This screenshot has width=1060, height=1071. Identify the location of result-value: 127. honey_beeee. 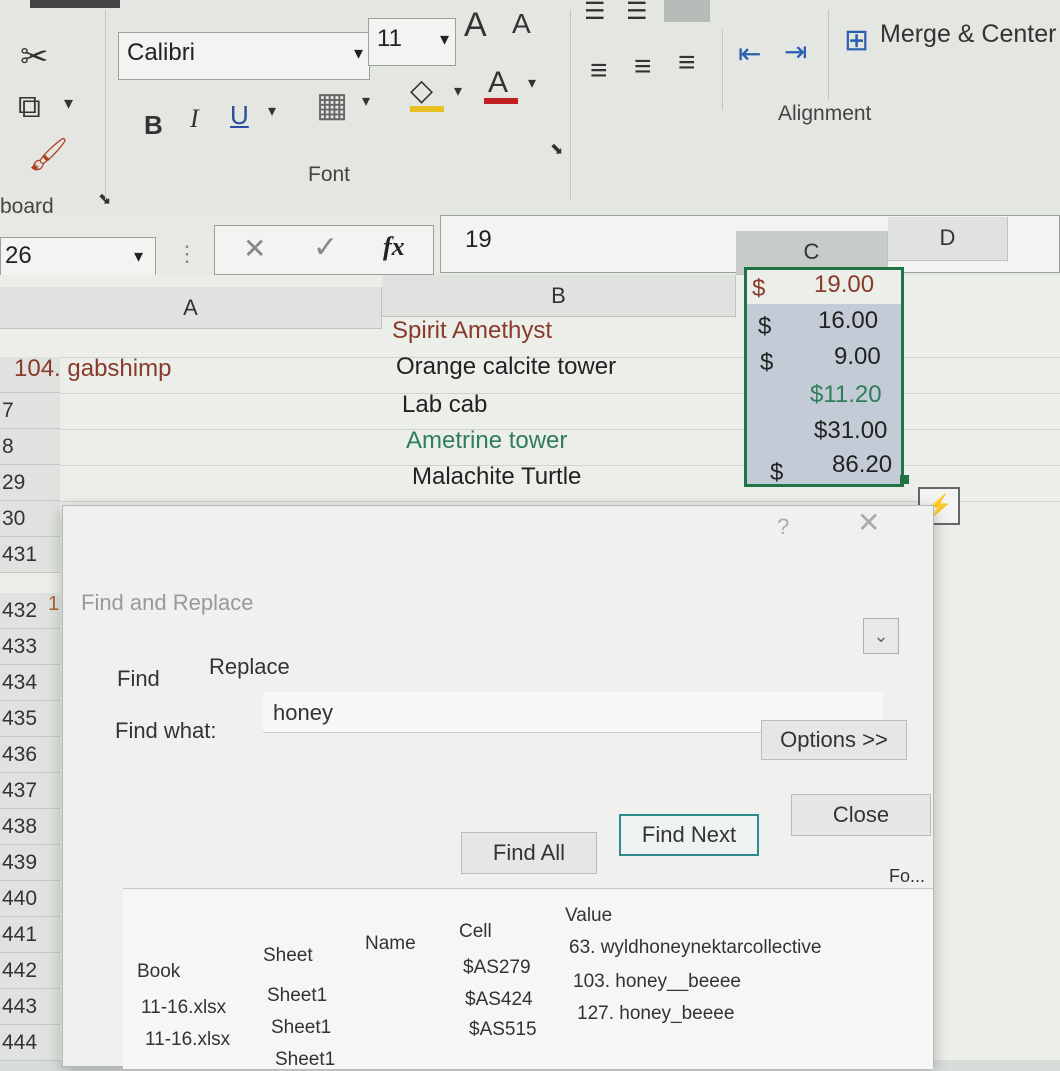
(655, 1014).